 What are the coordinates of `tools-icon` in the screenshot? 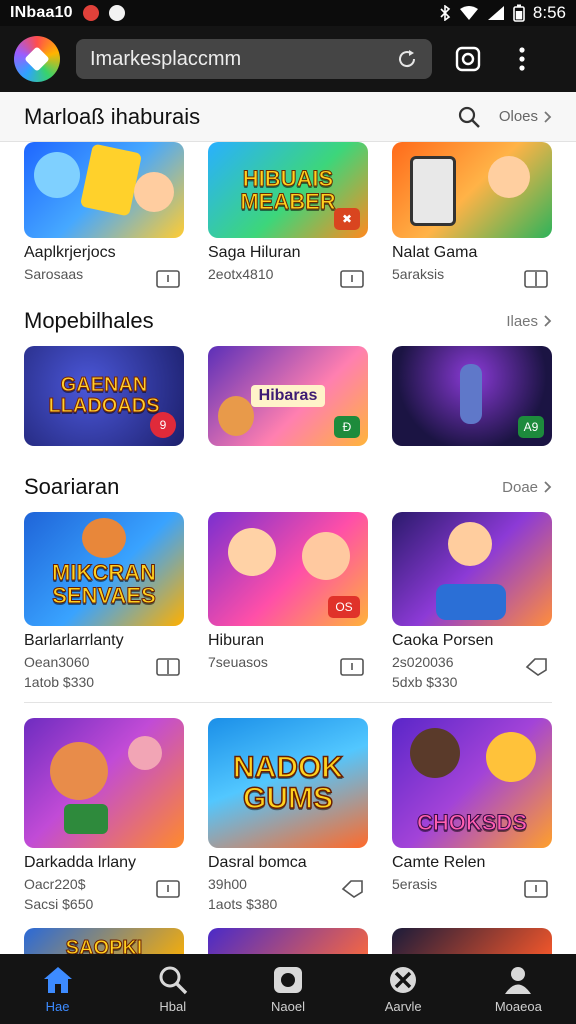 It's located at (403, 979).